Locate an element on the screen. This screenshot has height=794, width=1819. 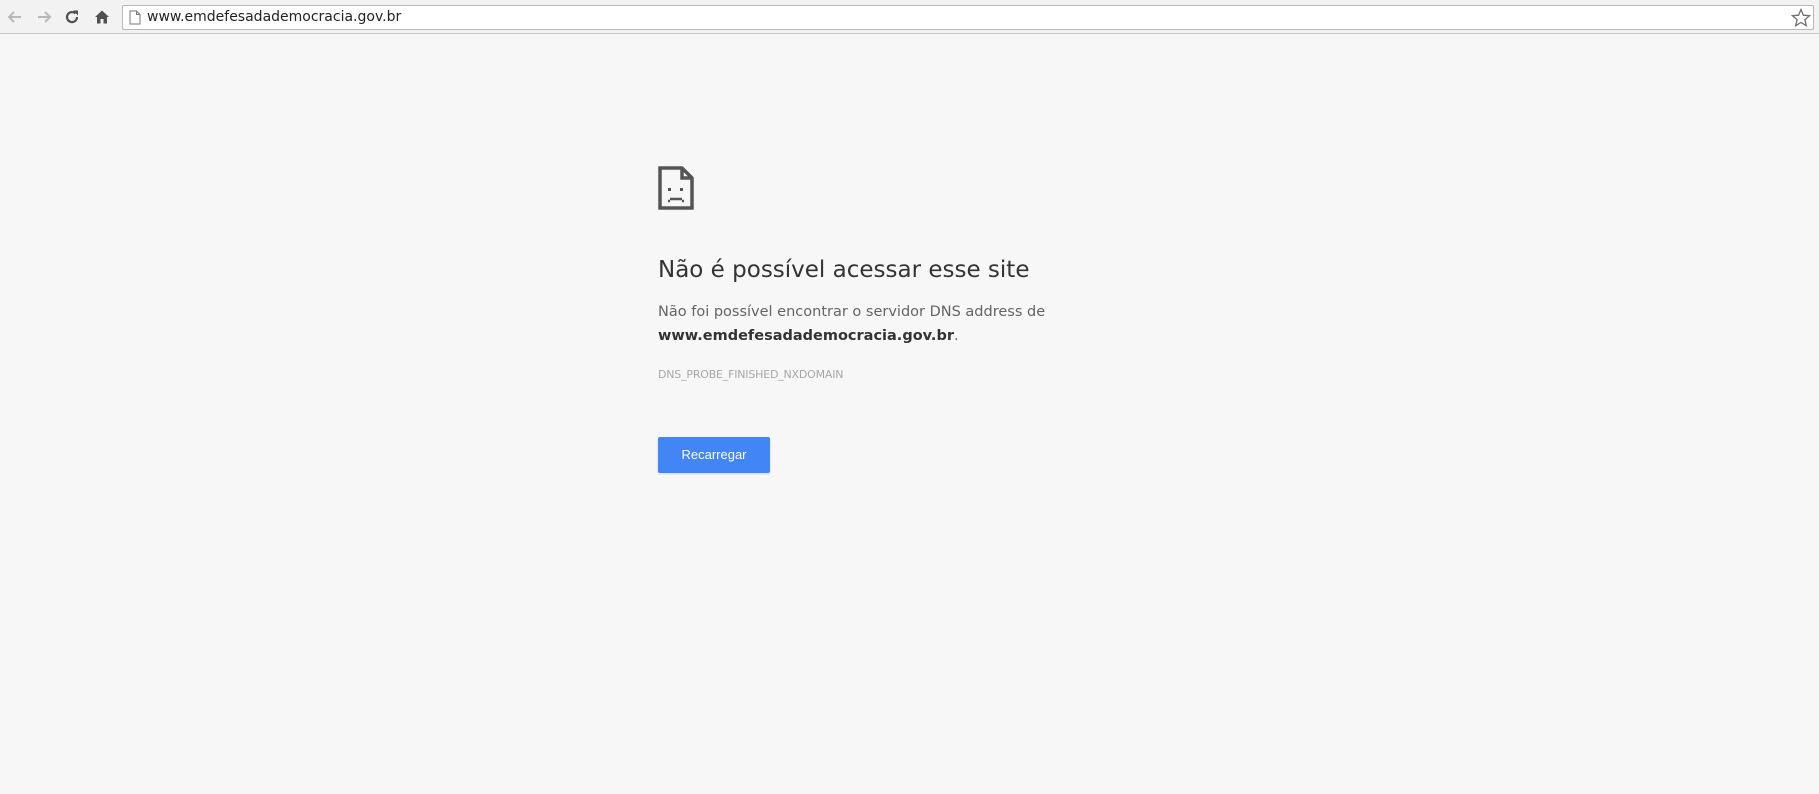
summary-suffix: . is located at coordinates (956, 336).